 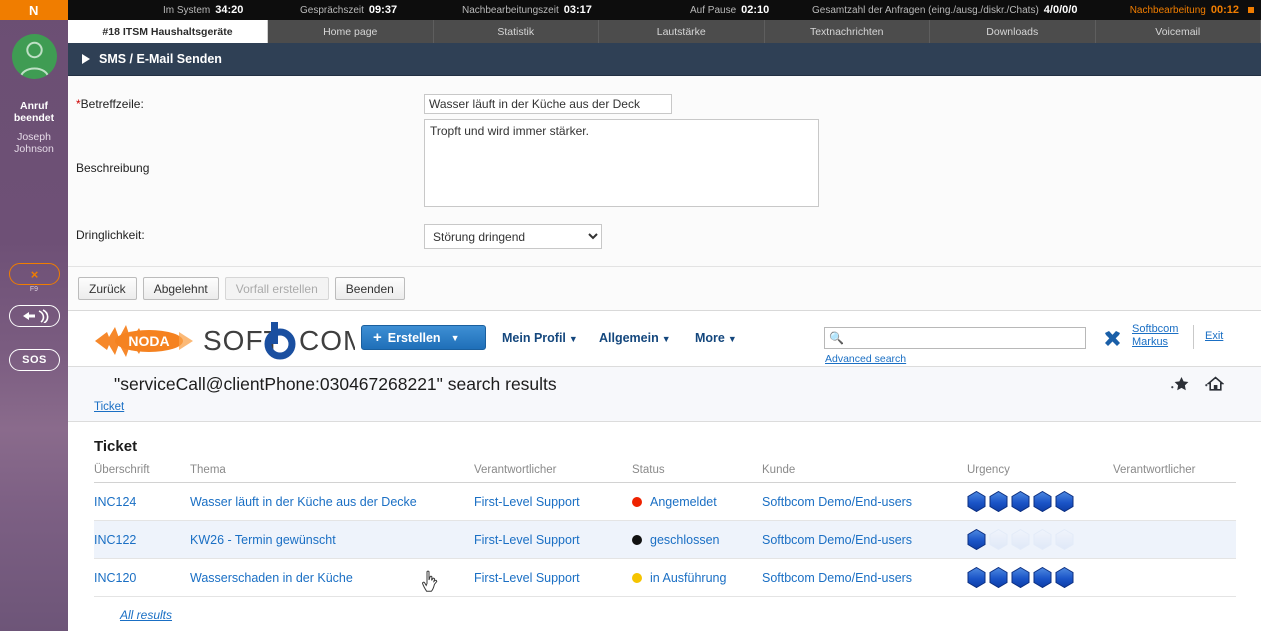 What do you see at coordinates (246, 102) in the screenshot?
I see `subject-label: *Betreffzeile:` at bounding box center [246, 102].